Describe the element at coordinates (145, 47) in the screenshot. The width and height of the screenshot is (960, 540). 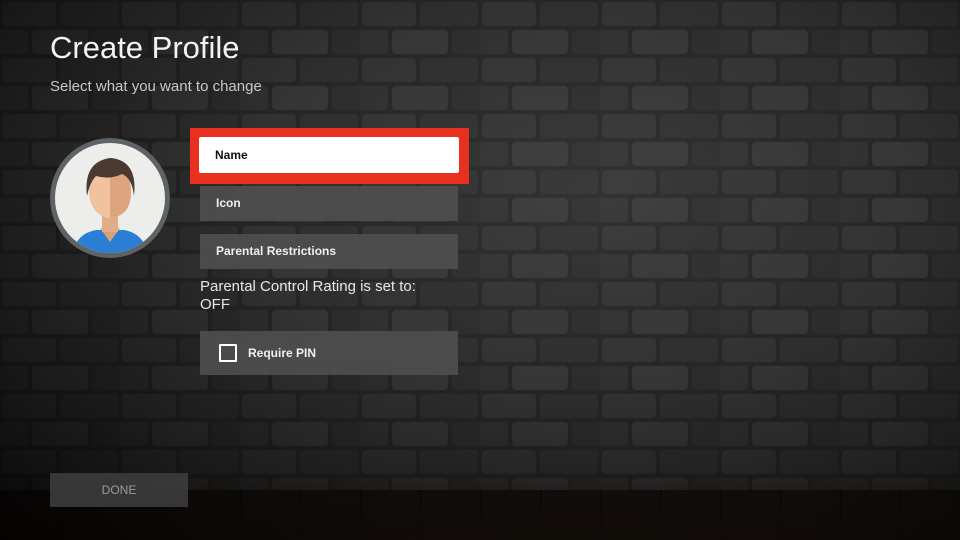
I see `page-title: Create Profile` at that location.